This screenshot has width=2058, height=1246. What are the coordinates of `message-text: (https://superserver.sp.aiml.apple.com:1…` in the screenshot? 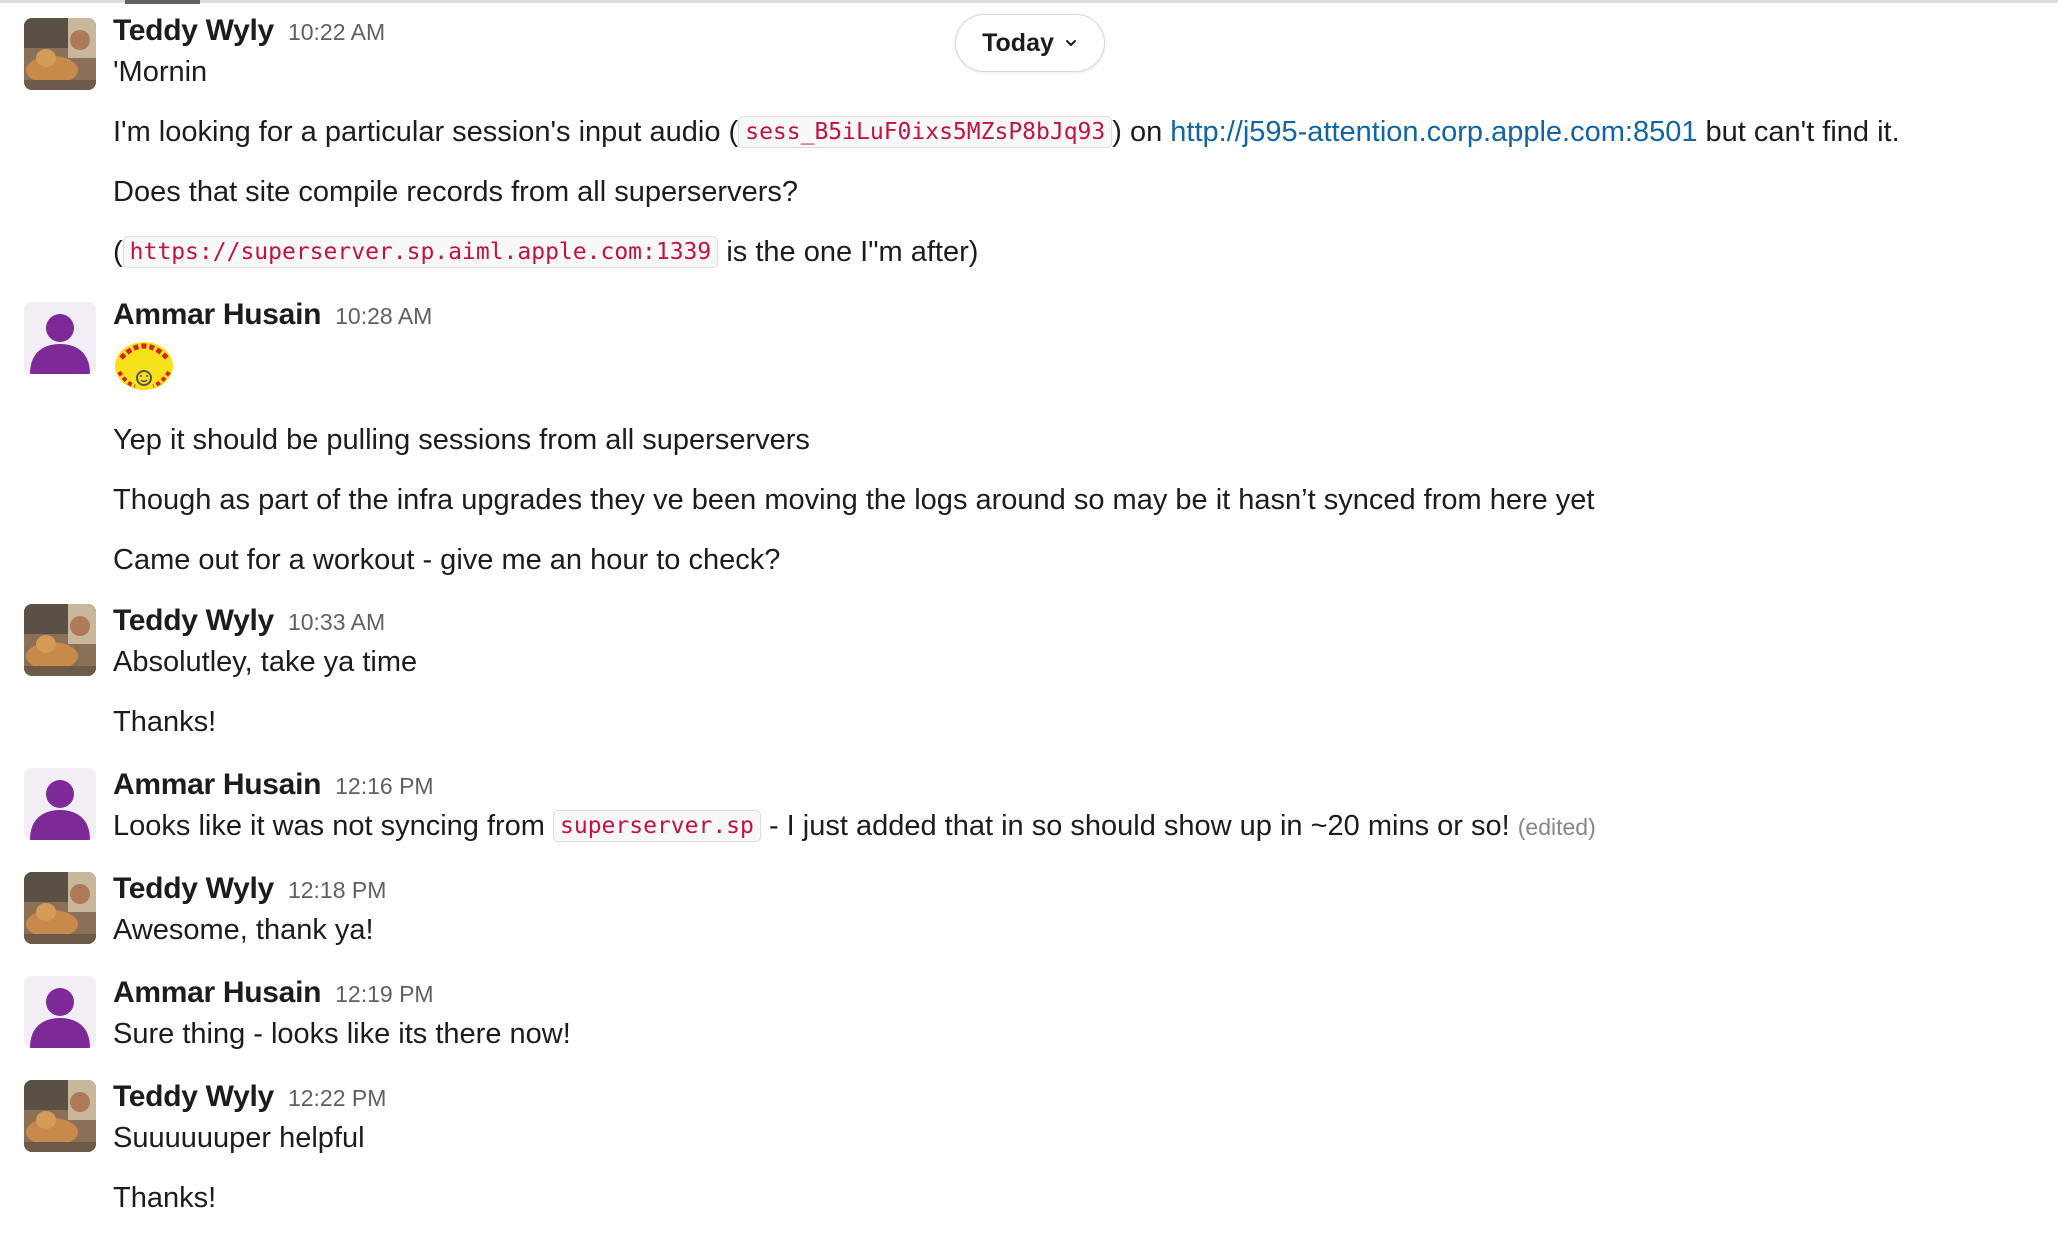 It's located at (1073, 252).